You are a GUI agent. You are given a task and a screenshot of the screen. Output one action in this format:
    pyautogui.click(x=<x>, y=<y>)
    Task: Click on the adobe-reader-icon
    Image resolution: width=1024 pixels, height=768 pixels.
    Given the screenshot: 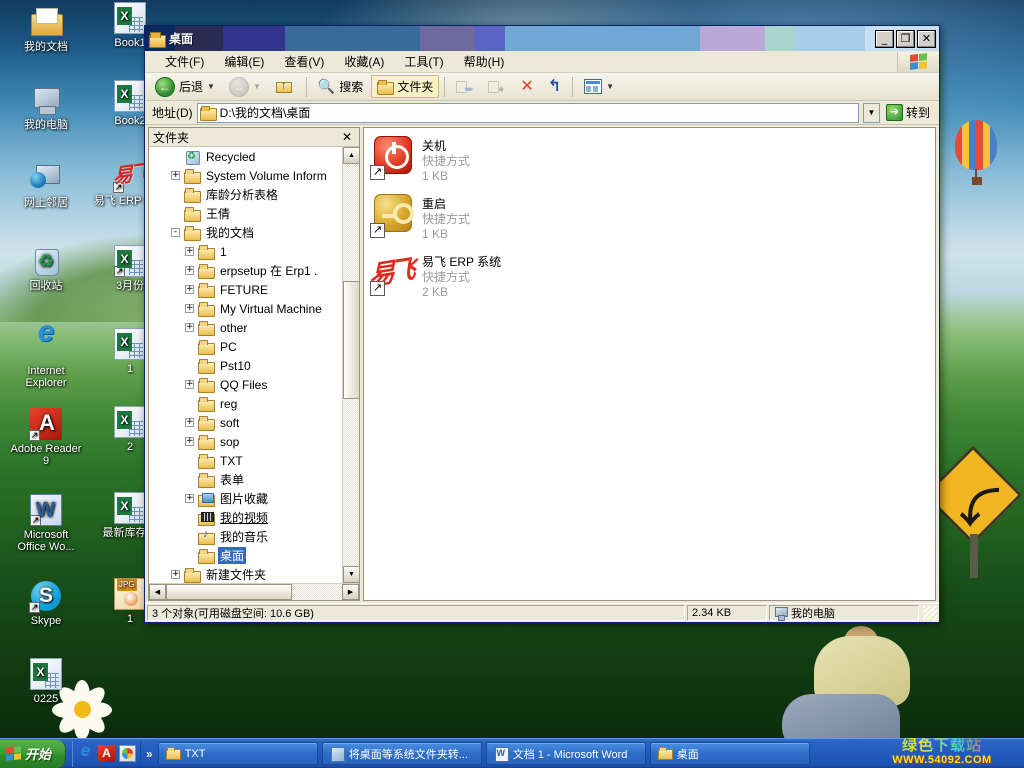 What is the action you would take?
    pyautogui.click(x=107, y=753)
    